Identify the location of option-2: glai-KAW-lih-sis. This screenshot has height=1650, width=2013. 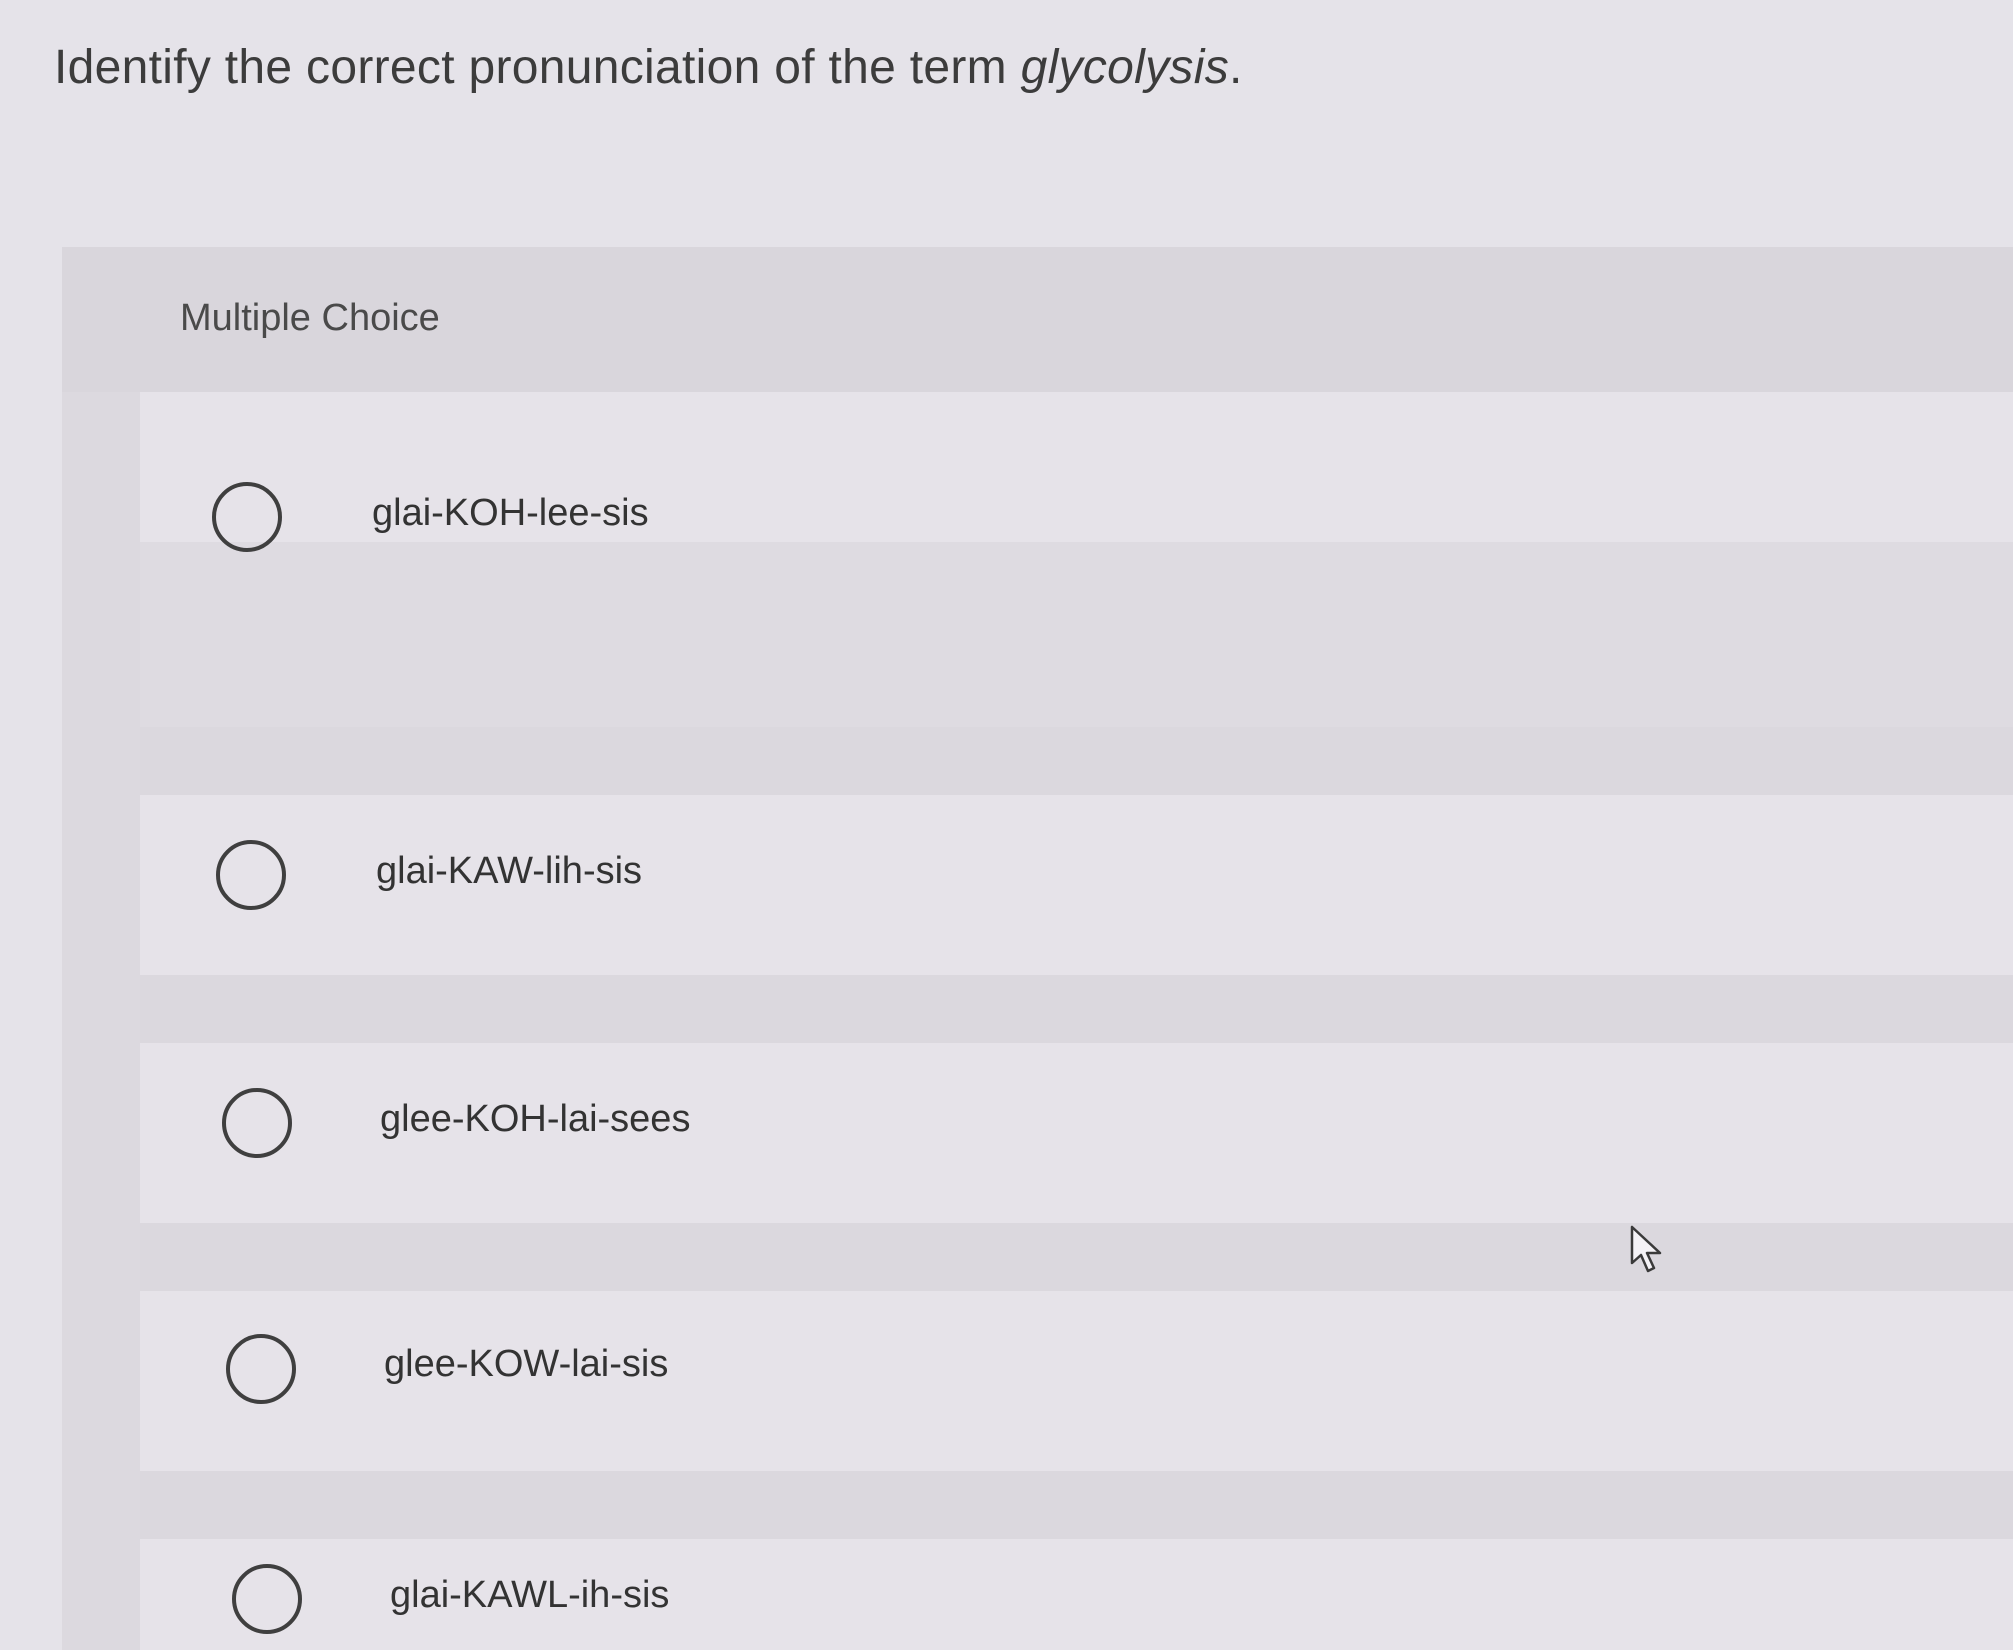
(1076, 885).